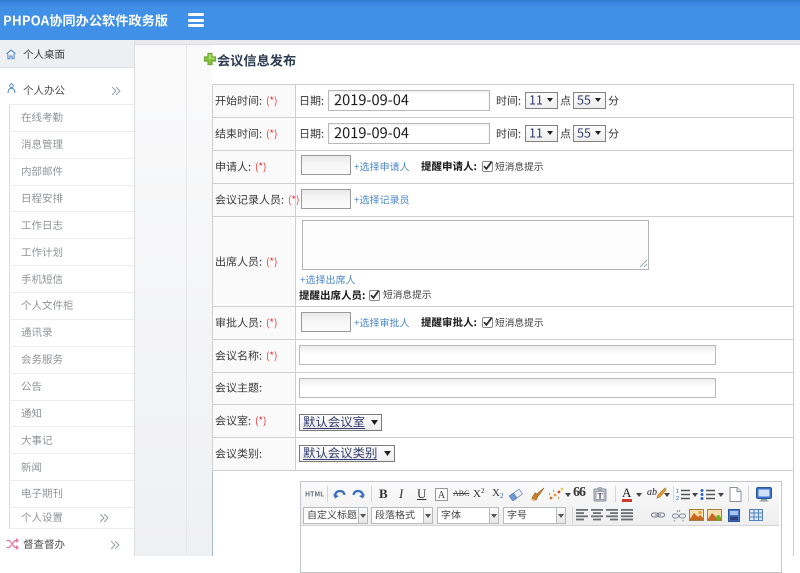 The width and height of the screenshot is (800, 573). Describe the element at coordinates (600, 495) in the screenshot. I see `svg-text: T` at that location.